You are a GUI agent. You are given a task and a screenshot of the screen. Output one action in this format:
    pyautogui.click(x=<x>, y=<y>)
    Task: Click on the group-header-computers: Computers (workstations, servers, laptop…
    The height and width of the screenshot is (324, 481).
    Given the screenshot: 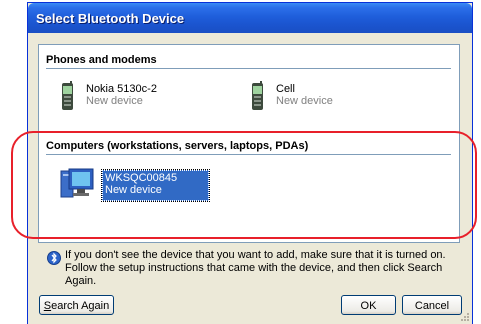 What is the action you would take?
    pyautogui.click(x=248, y=145)
    